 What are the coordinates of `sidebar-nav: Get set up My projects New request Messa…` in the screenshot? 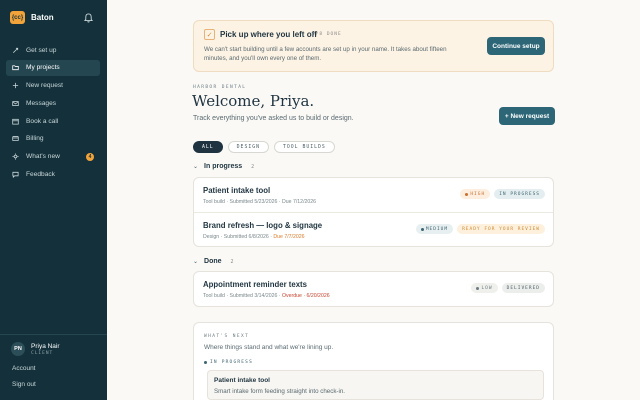 It's located at (53, 113).